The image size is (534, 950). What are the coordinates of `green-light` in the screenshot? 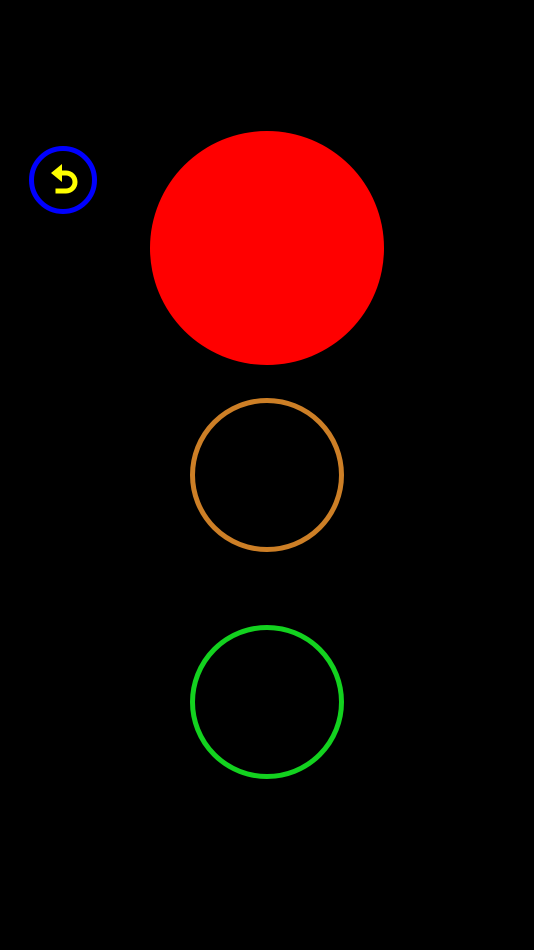 It's located at (267, 702).